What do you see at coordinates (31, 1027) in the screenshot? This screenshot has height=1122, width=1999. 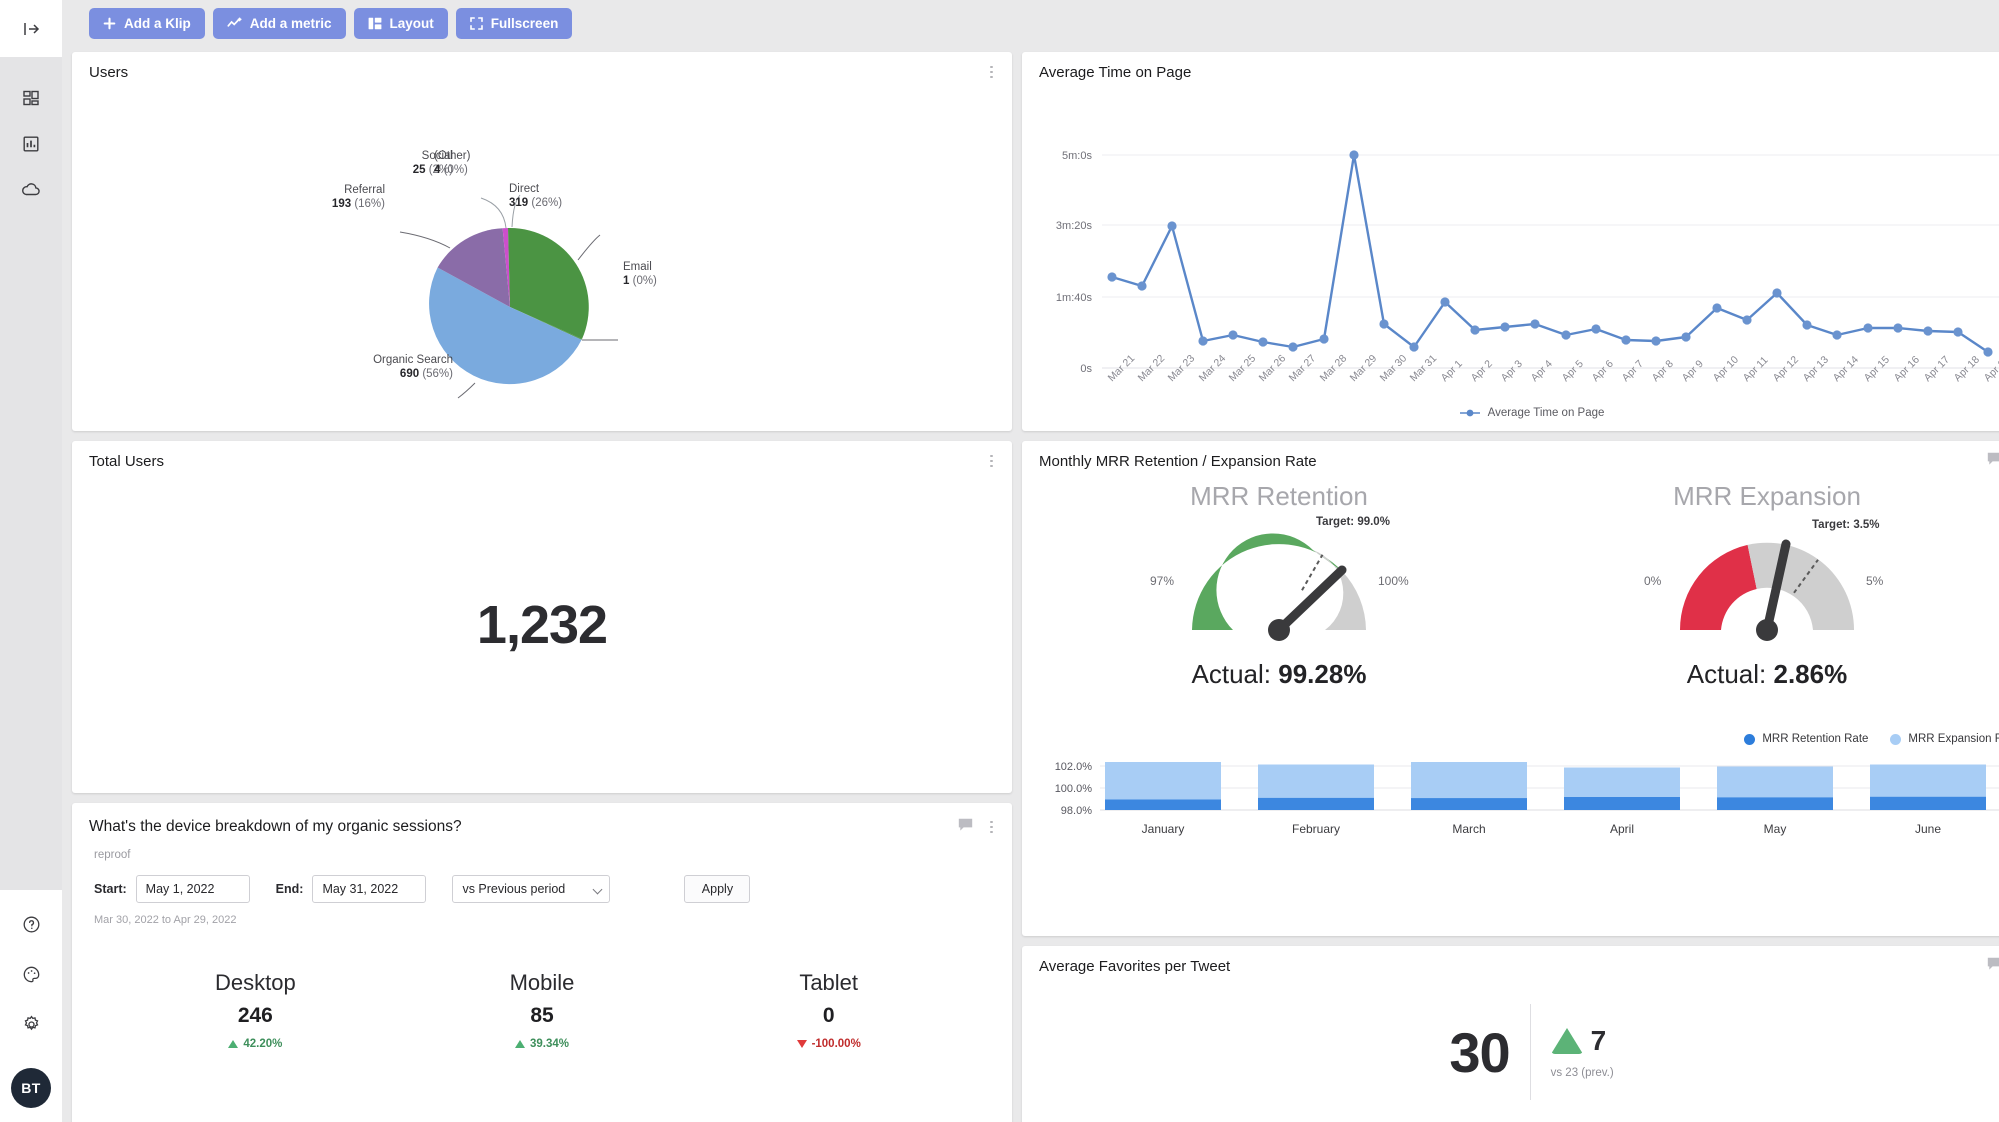 I see `sidebar-item-settings` at bounding box center [31, 1027].